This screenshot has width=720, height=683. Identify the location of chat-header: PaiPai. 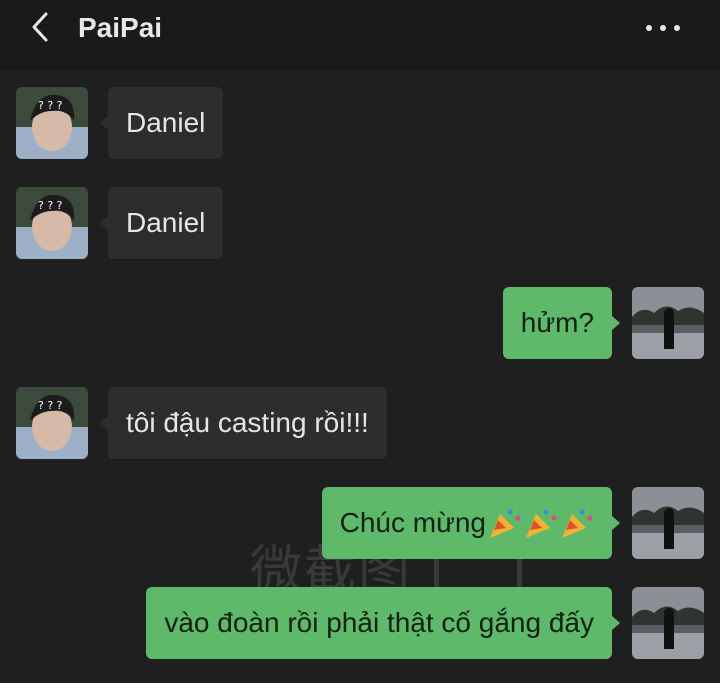
(360, 34).